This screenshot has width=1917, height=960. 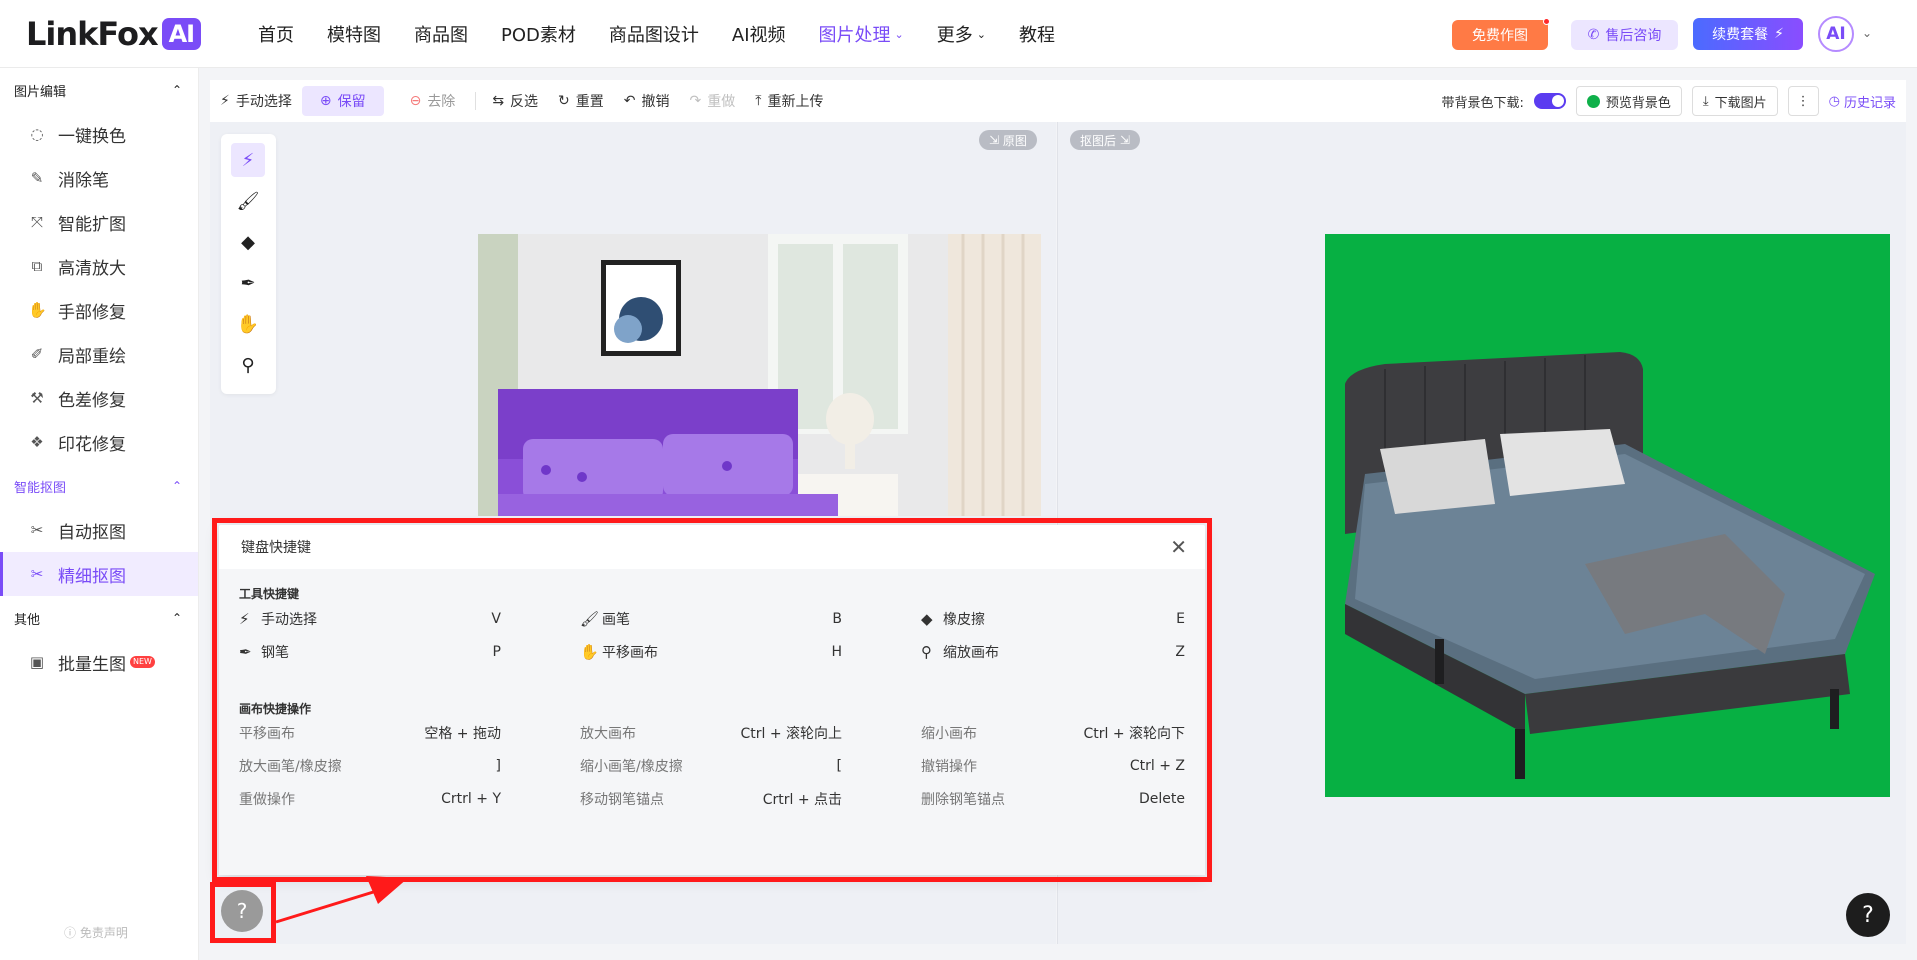 I want to click on free-draw-label: 免费作图, so click(x=1500, y=36).